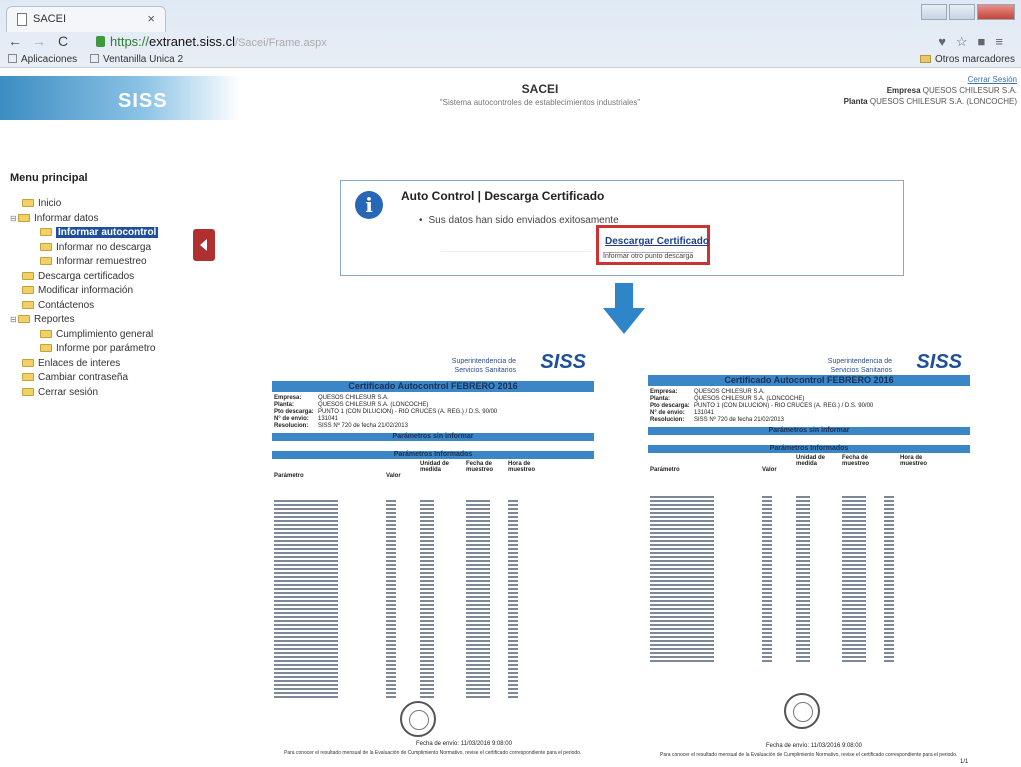 Image resolution: width=1021 pixels, height=767 pixels. I want to click on logout-link: Cerrar Sesión, so click(992, 79).